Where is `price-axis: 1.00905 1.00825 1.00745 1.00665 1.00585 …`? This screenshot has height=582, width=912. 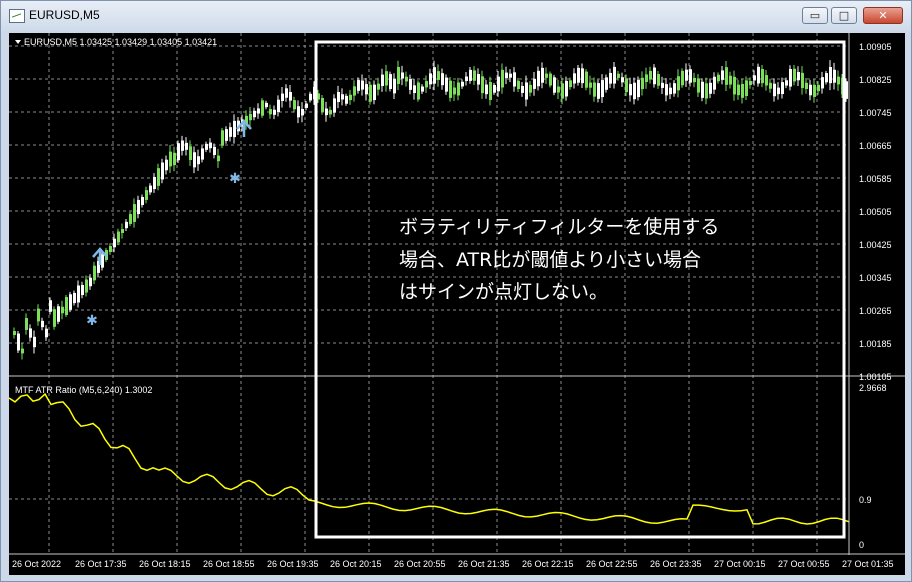
price-axis: 1.00905 1.00825 1.00745 1.00665 1.00585 … is located at coordinates (875, 212).